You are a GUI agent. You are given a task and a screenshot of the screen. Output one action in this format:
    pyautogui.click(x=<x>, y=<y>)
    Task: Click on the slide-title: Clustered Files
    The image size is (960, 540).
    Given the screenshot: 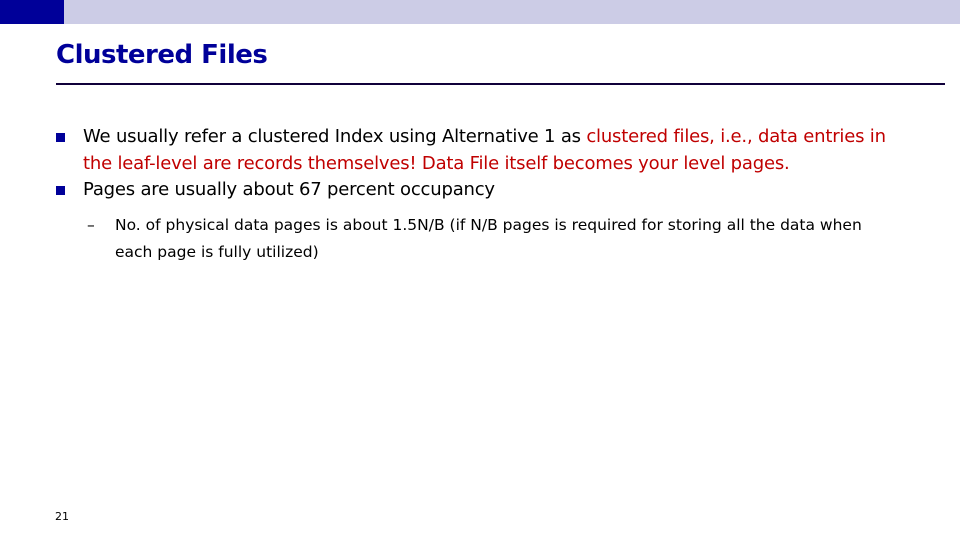 What is the action you would take?
    pyautogui.click(x=162, y=55)
    